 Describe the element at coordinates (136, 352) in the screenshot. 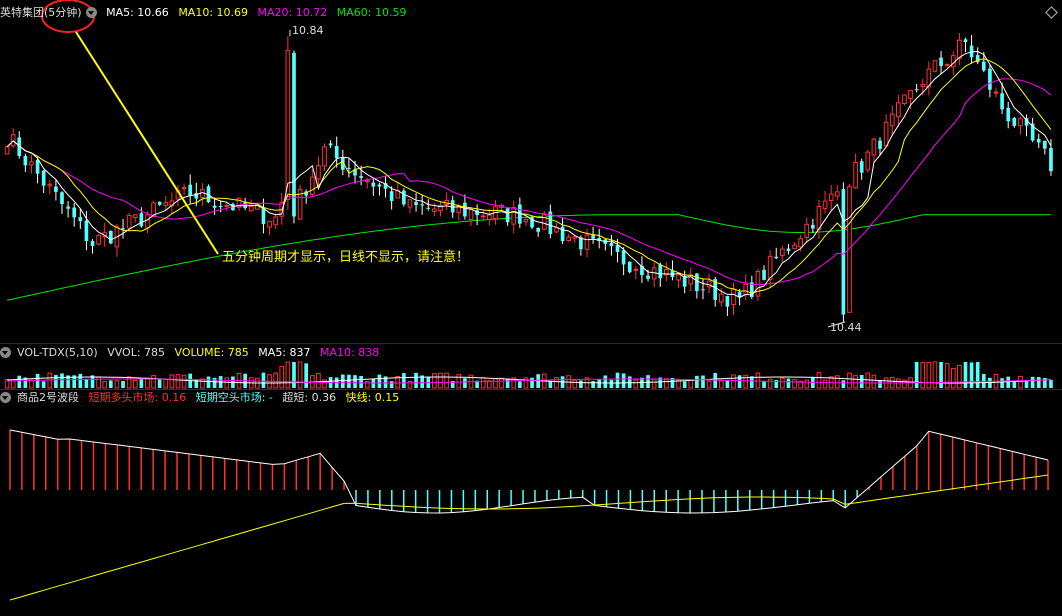

I see `vvol-value: VVOL: 785` at that location.